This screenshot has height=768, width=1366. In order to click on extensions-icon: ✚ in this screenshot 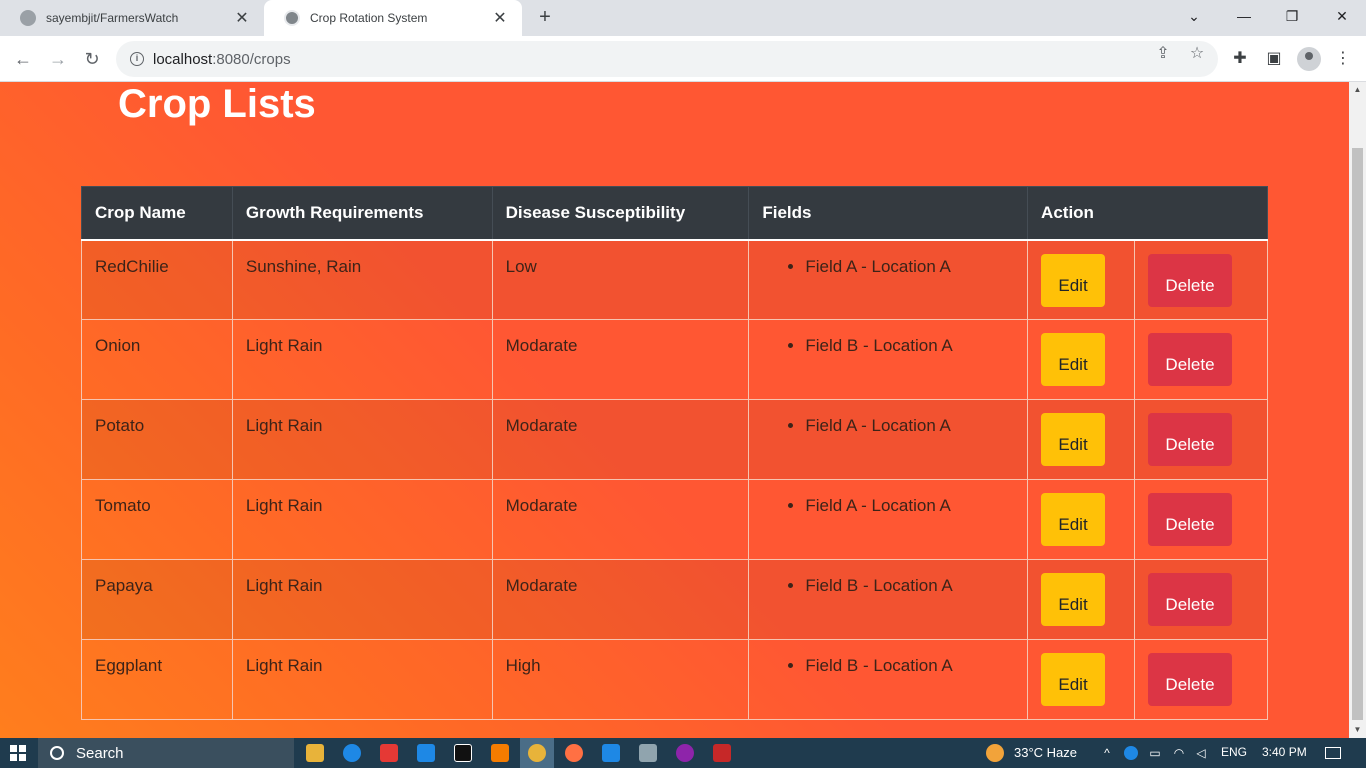, I will do `click(1240, 59)`.